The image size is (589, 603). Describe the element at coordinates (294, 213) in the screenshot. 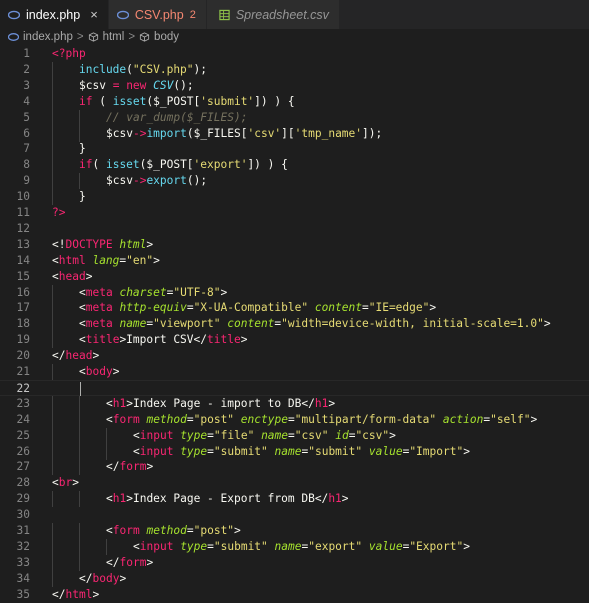

I see `code-line: 11 ?>` at that location.